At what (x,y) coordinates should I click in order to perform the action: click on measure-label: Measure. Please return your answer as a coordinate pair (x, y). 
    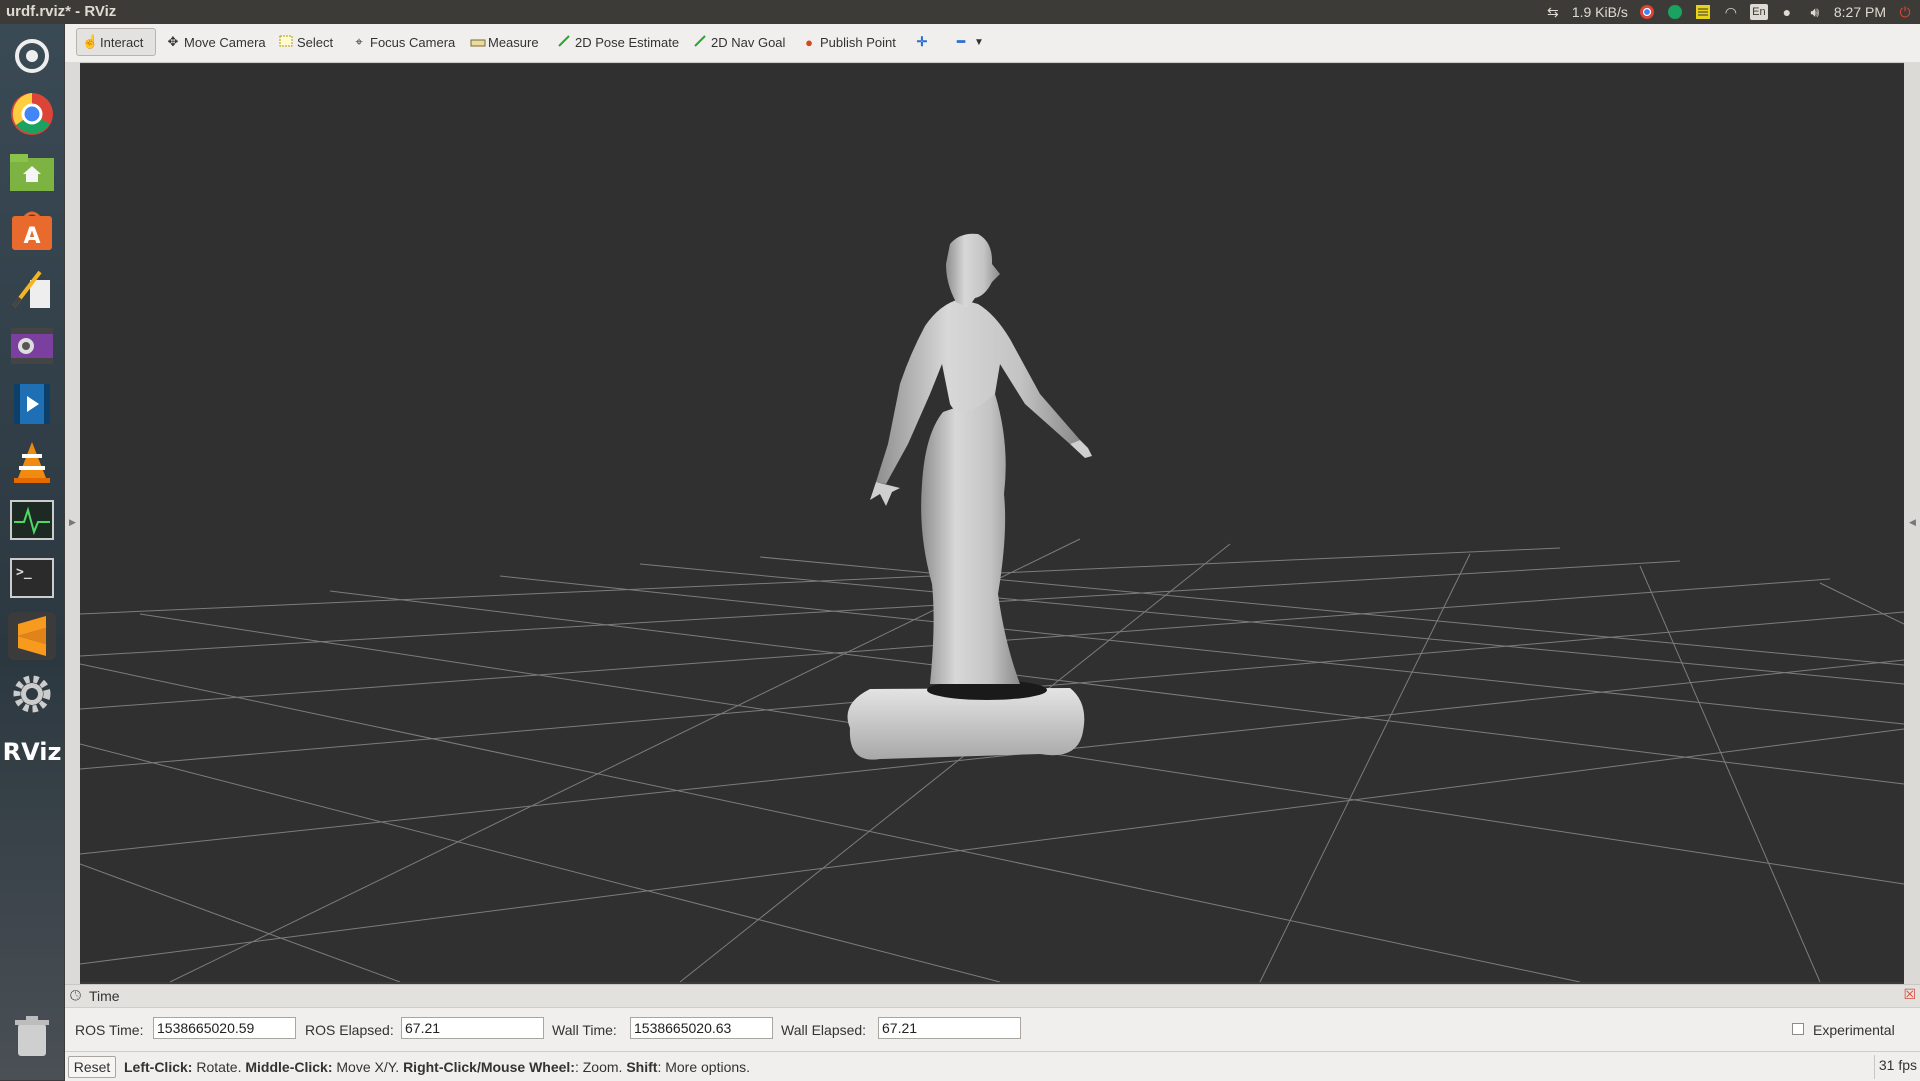
    Looking at the image, I should click on (513, 42).